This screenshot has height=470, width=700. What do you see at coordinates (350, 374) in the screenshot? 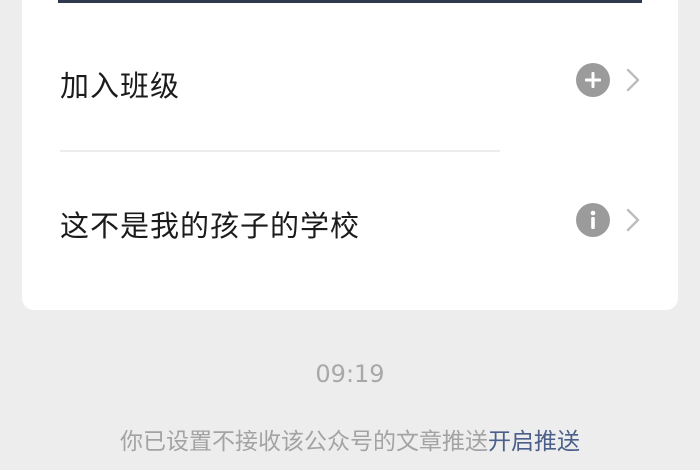
I see `message-timestamp: 09:19` at bounding box center [350, 374].